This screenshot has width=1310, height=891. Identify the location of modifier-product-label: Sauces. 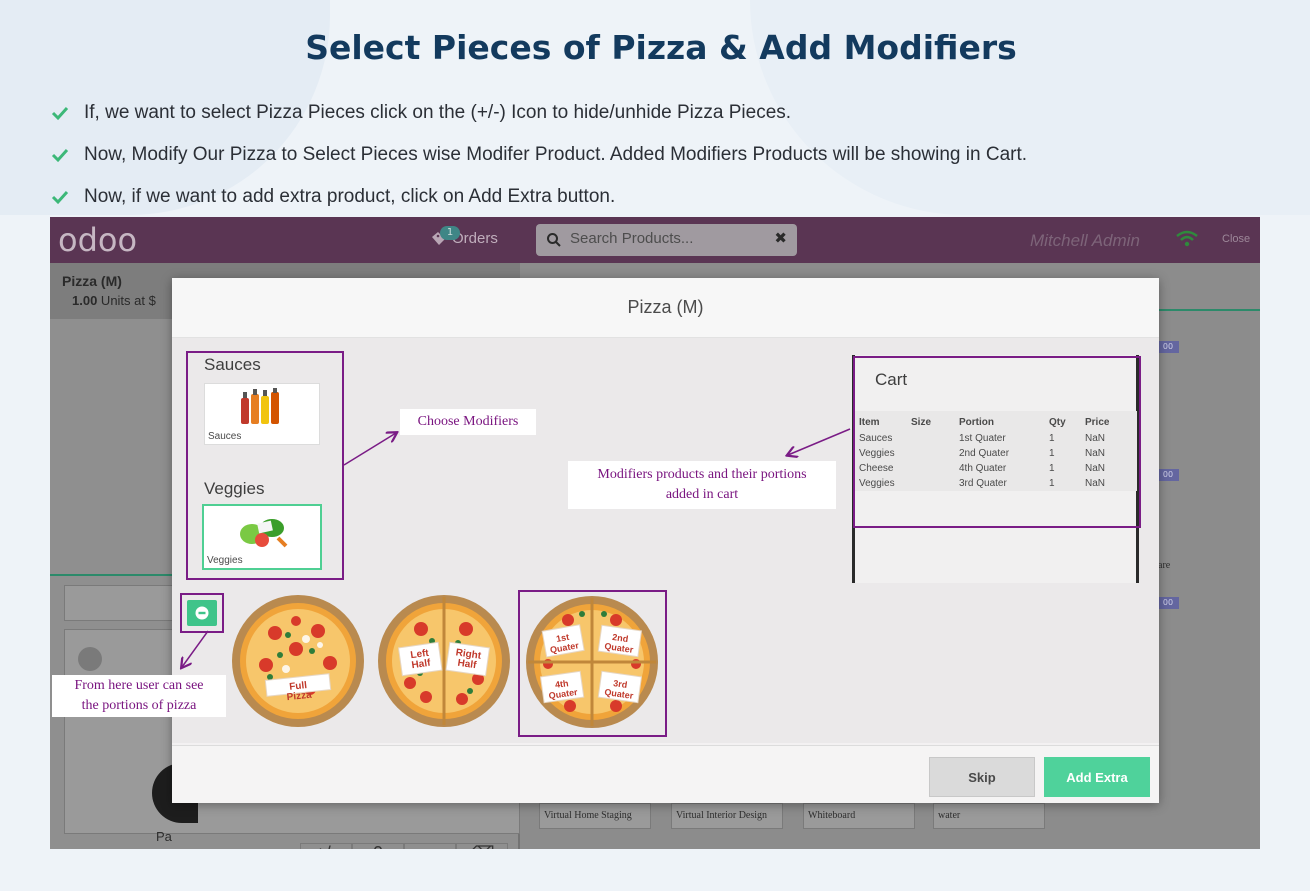
(225, 436).